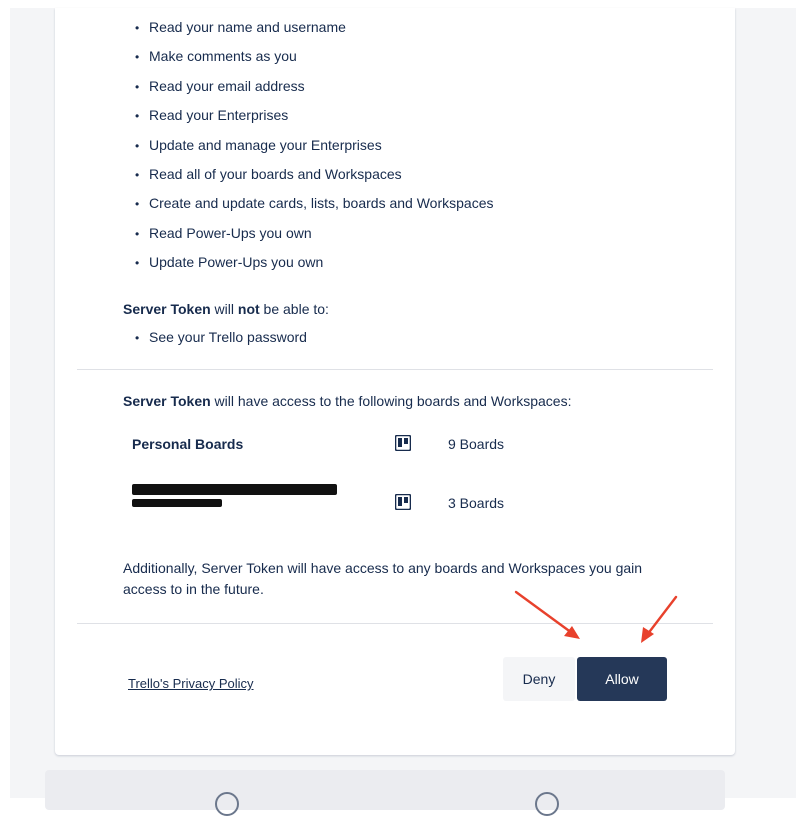  What do you see at coordinates (314, 59) in the screenshot?
I see `permission-item: Make comments as you` at bounding box center [314, 59].